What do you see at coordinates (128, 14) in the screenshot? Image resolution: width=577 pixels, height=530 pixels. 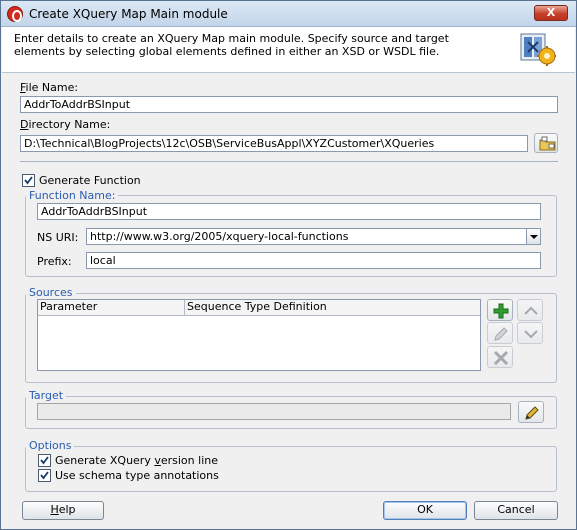 I see `window-title: Create XQuery Map Main module` at bounding box center [128, 14].